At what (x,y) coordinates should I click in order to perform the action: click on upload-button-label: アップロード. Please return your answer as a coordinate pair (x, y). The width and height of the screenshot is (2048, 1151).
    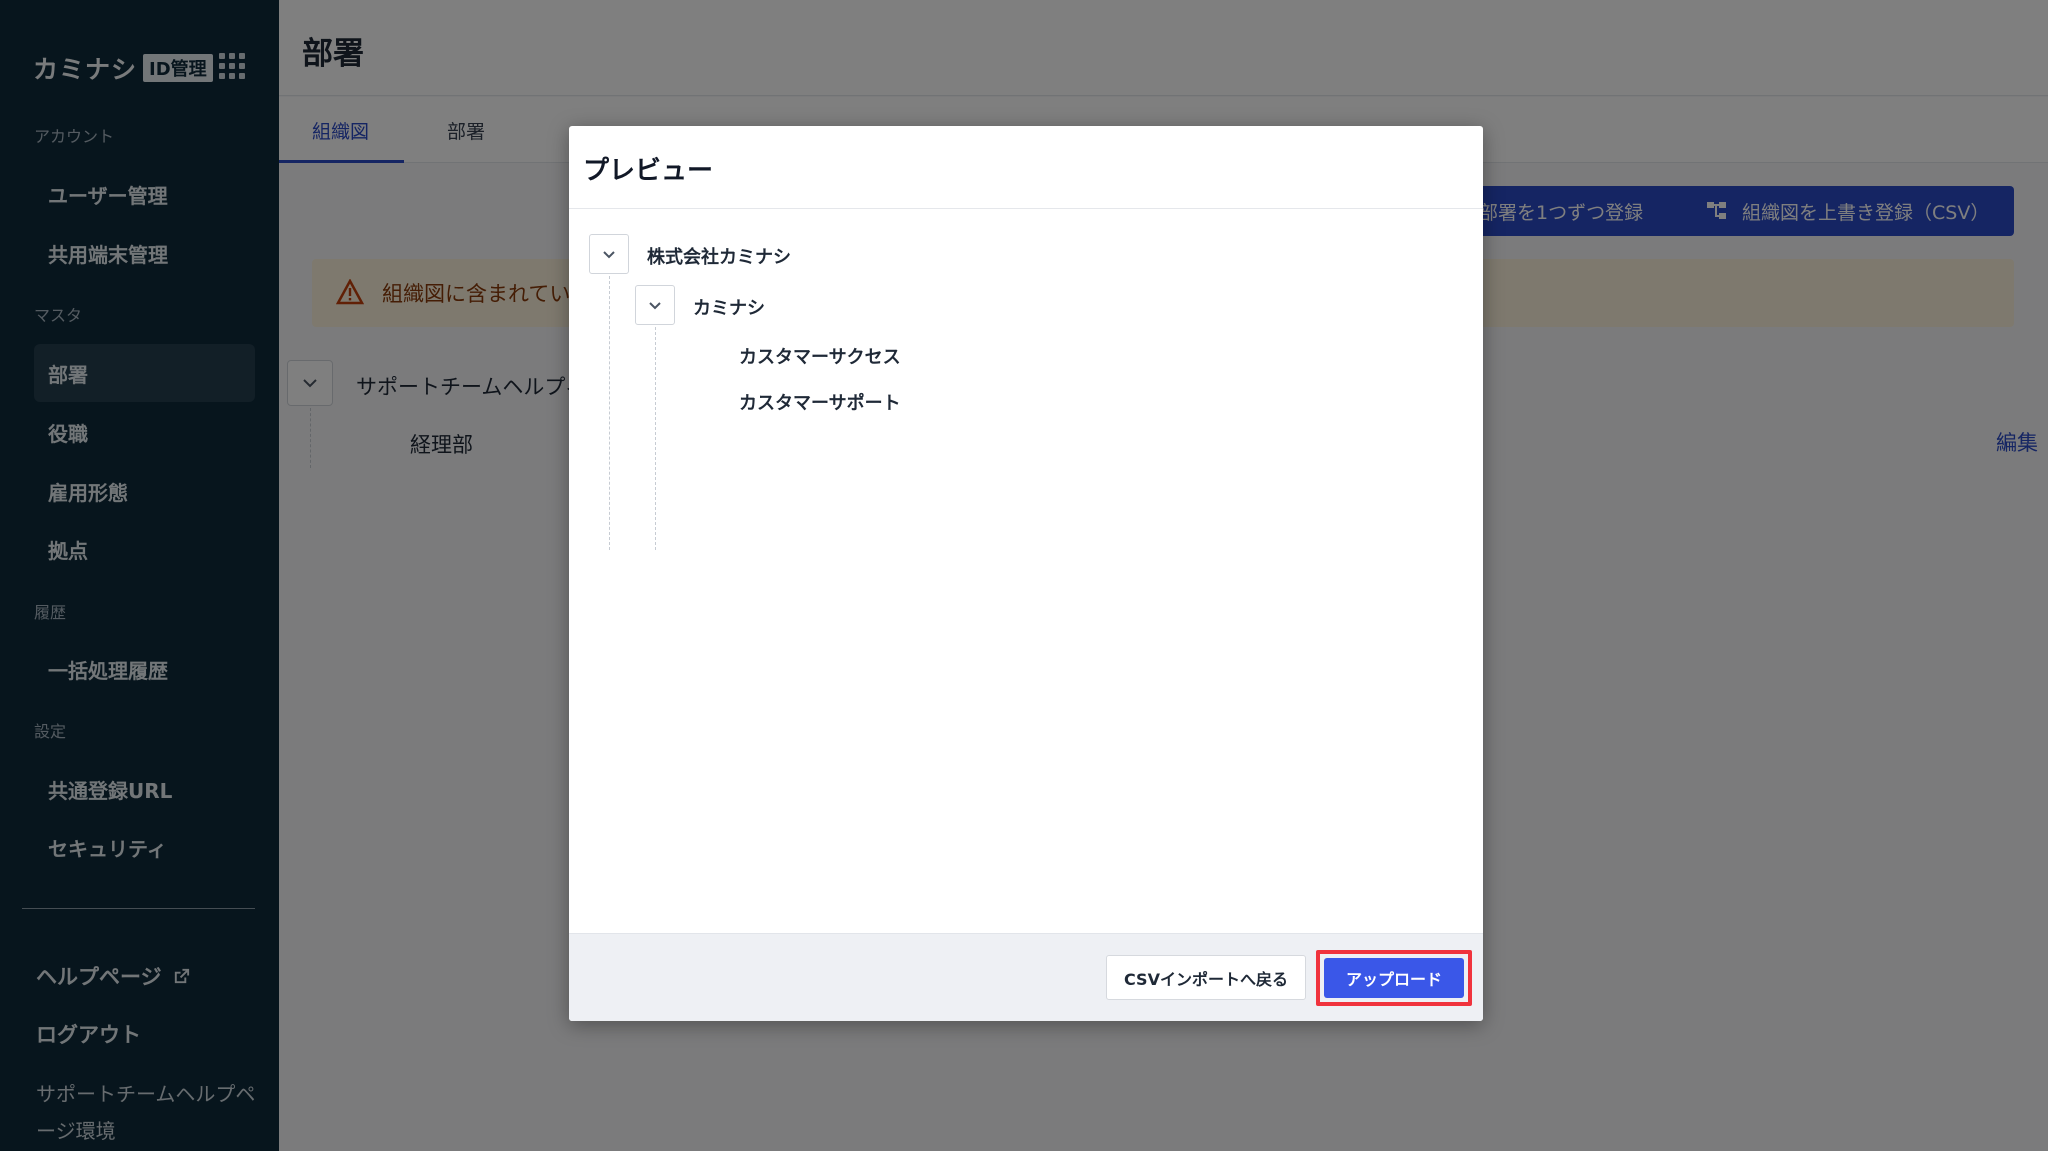
    Looking at the image, I should click on (1393, 979).